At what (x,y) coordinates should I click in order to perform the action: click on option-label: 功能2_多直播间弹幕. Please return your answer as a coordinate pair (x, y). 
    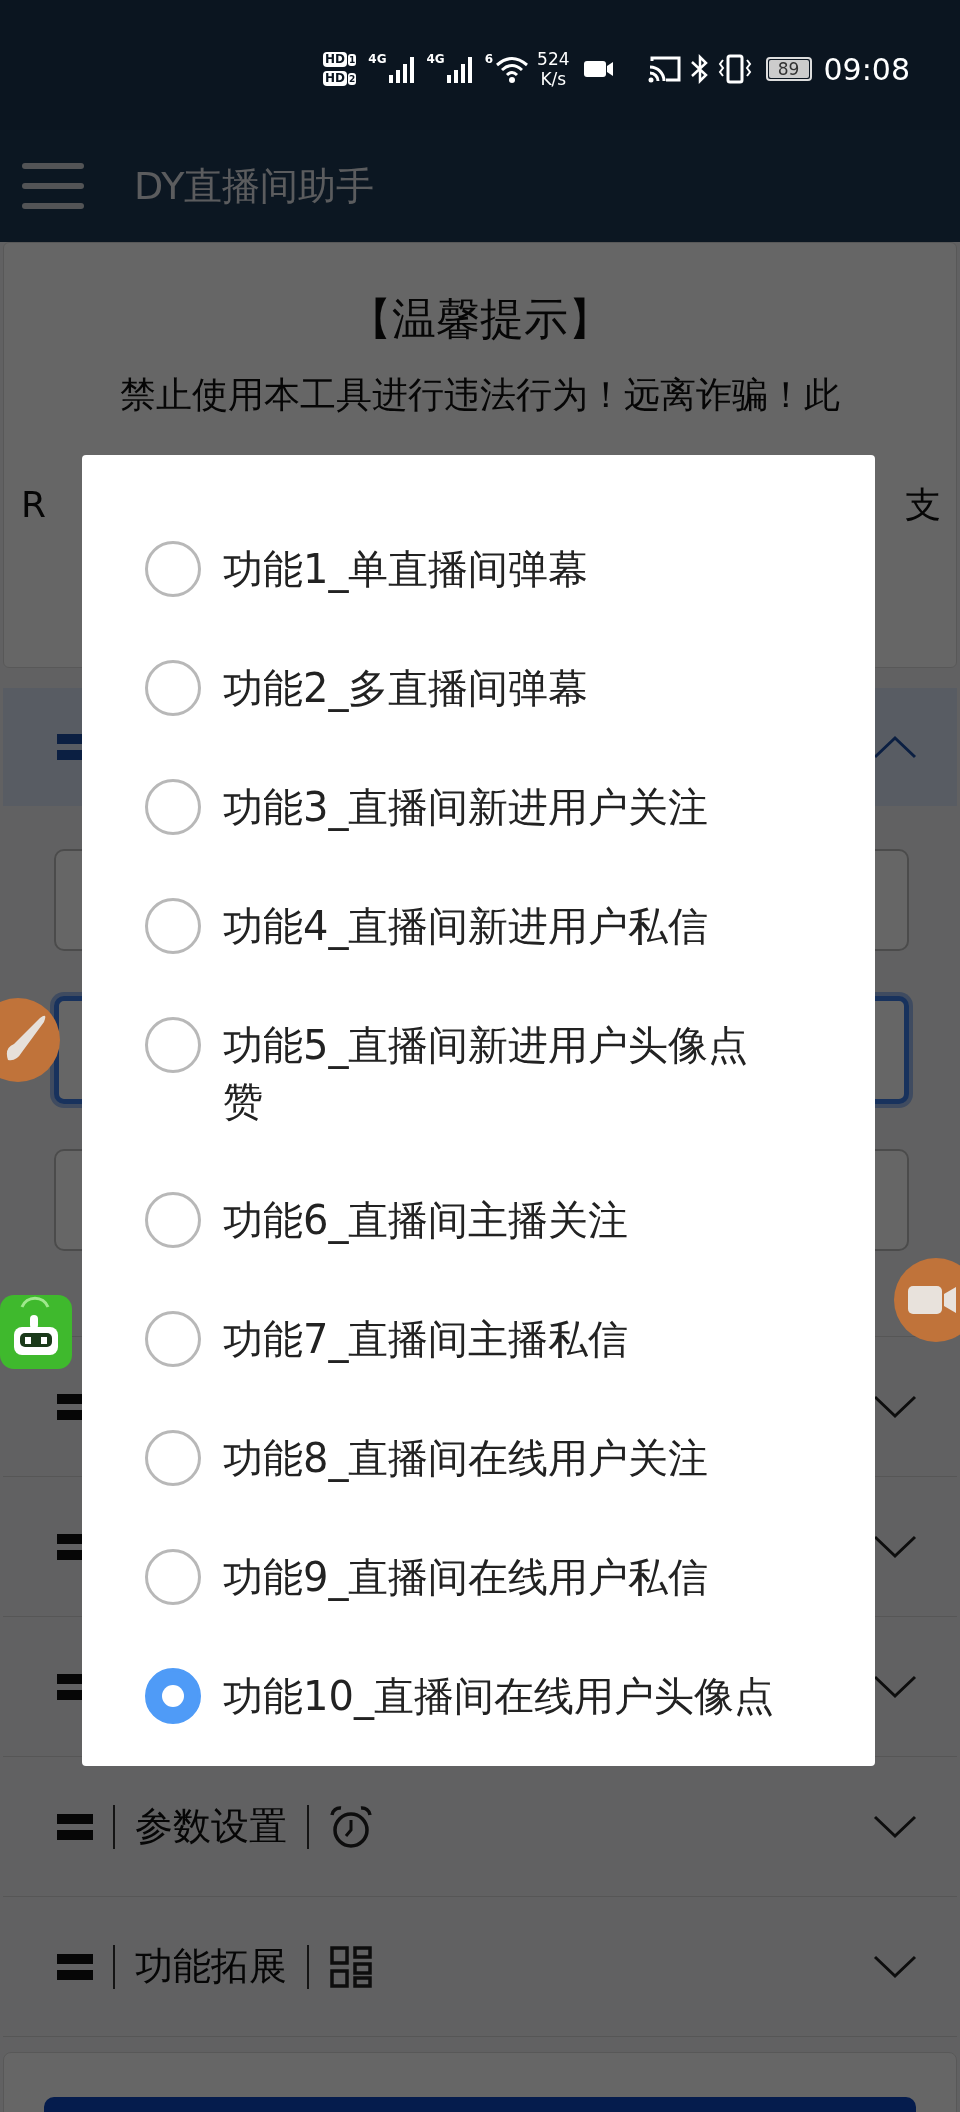
    Looking at the image, I should click on (501, 688).